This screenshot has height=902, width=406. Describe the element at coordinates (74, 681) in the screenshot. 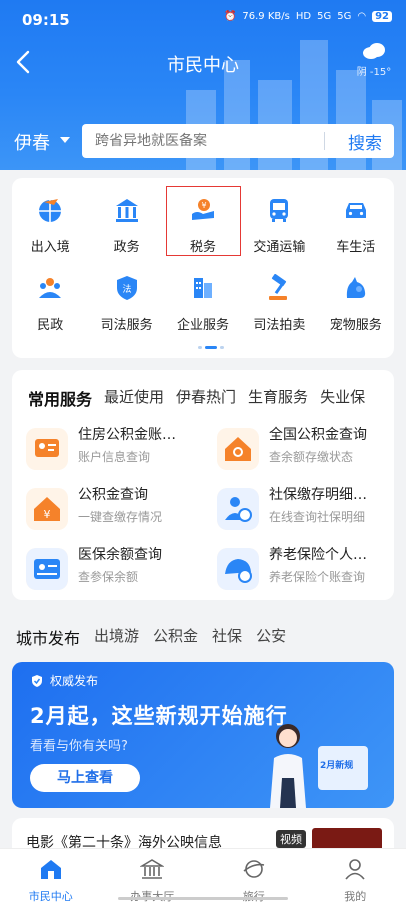

I see `banner-tag-text: 权威发布` at that location.